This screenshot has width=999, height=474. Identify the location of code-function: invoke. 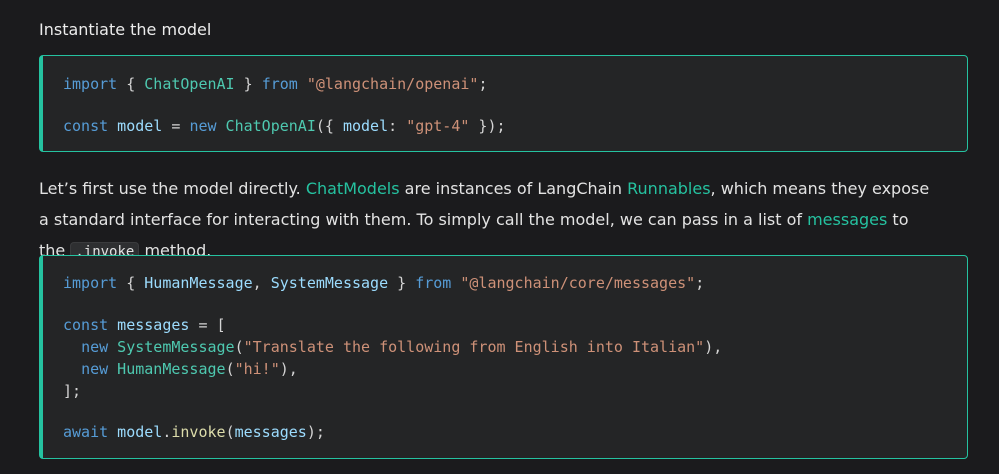
(198, 432).